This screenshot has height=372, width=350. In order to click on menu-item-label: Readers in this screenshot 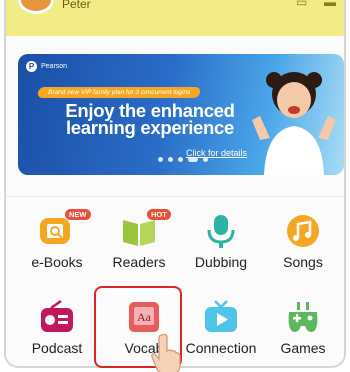, I will do `click(139, 262)`.